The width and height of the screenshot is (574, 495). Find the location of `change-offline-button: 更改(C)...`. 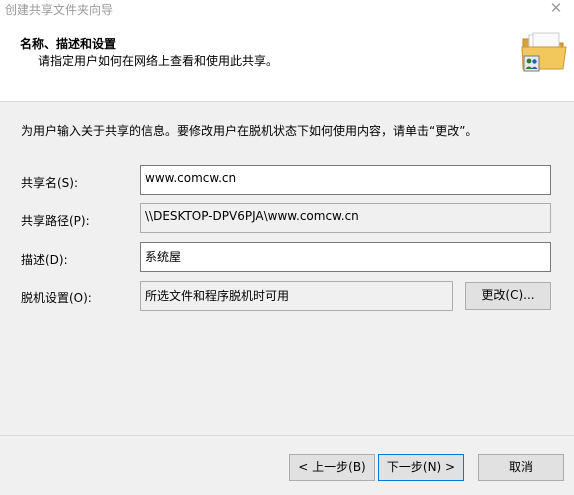

change-offline-button: 更改(C)... is located at coordinates (508, 296).